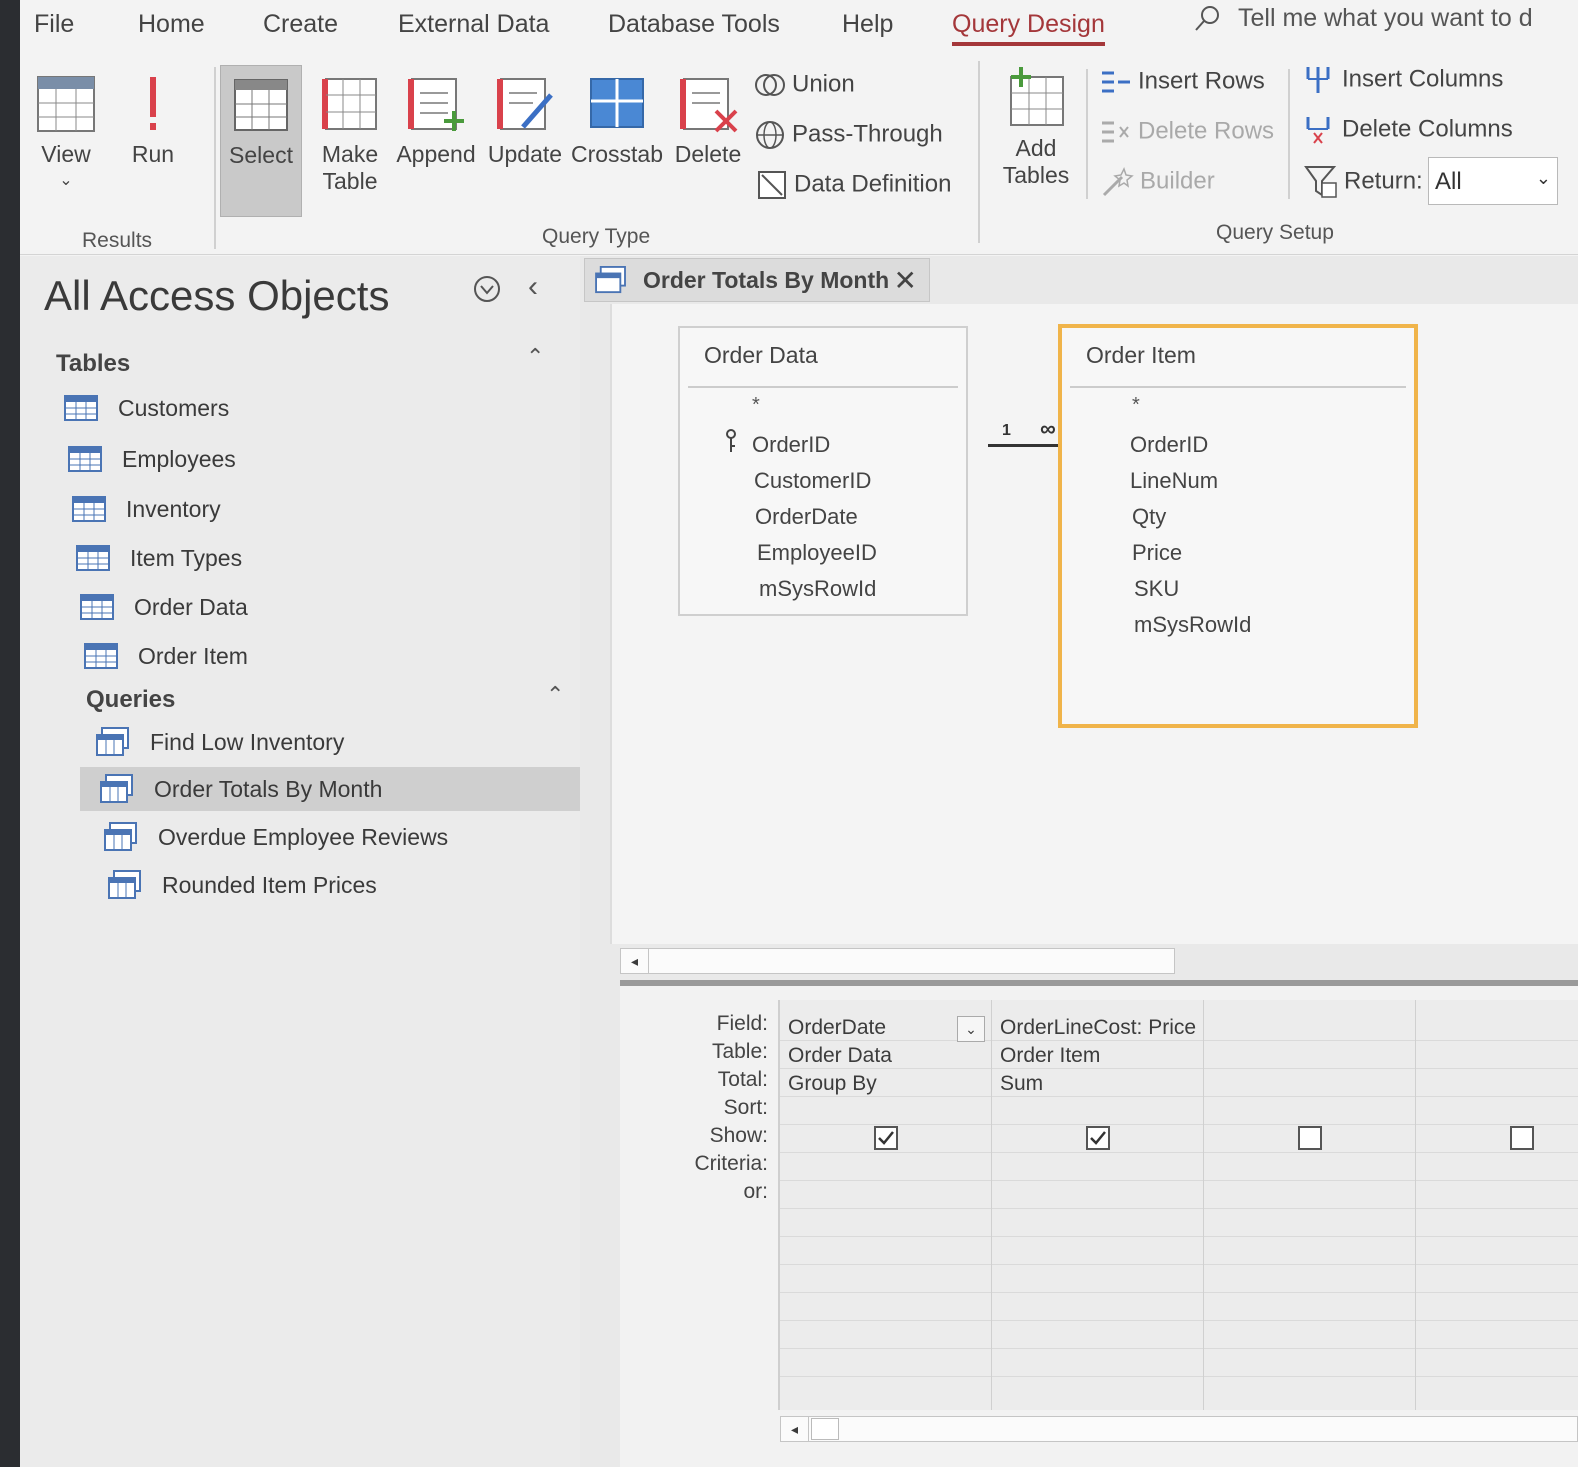 The height and width of the screenshot is (1467, 1578). Describe the element at coordinates (1036, 148) in the screenshot. I see `add-label: Add` at that location.